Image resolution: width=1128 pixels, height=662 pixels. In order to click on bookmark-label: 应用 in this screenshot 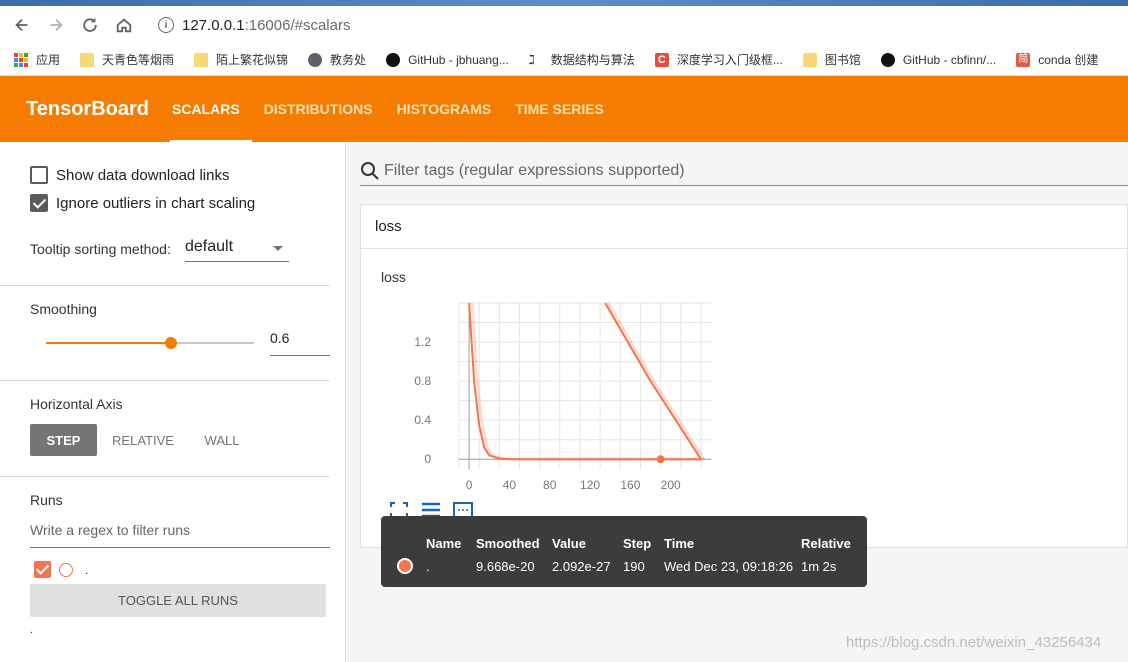, I will do `click(48, 60)`.